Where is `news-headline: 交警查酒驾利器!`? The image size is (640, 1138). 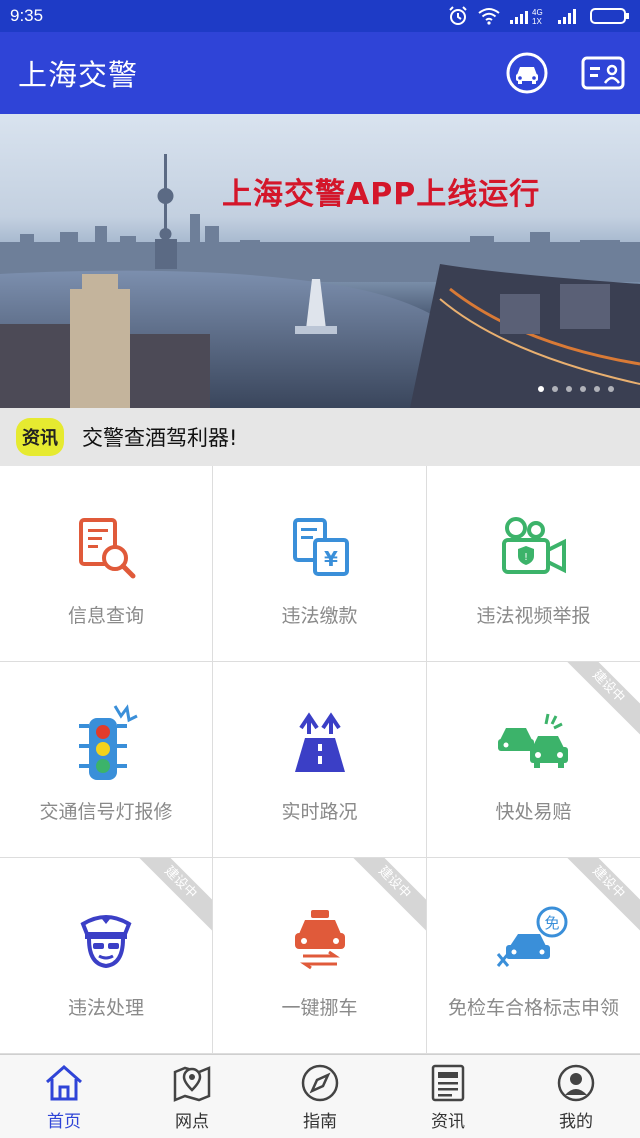
news-headline: 交警查酒驾利器! is located at coordinates (159, 437).